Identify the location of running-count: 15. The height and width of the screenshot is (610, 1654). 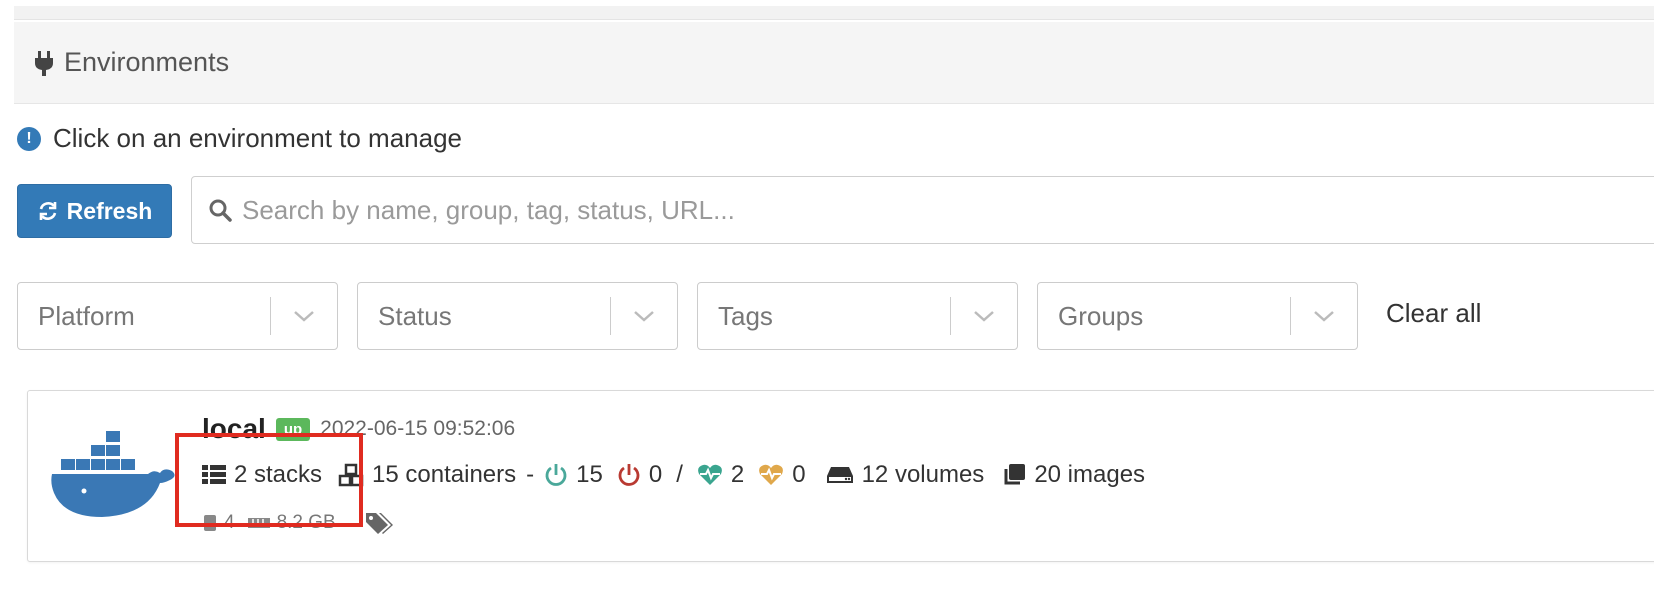
(589, 474).